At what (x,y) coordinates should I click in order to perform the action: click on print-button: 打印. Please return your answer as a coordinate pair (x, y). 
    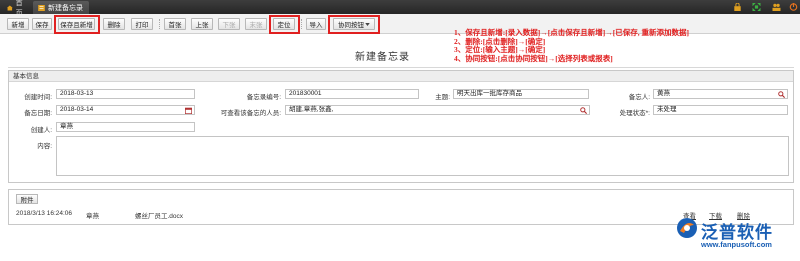
    Looking at the image, I should click on (142, 24).